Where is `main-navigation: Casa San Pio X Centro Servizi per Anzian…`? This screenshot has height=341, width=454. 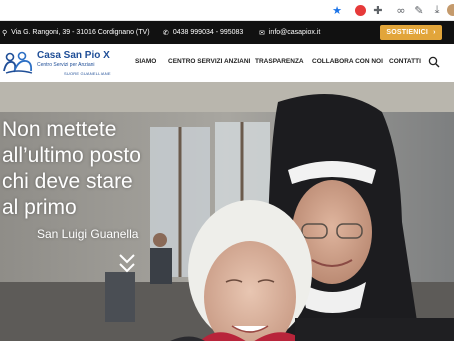
main-navigation: Casa San Pio X Centro Servizi per Anzian… is located at coordinates (227, 63).